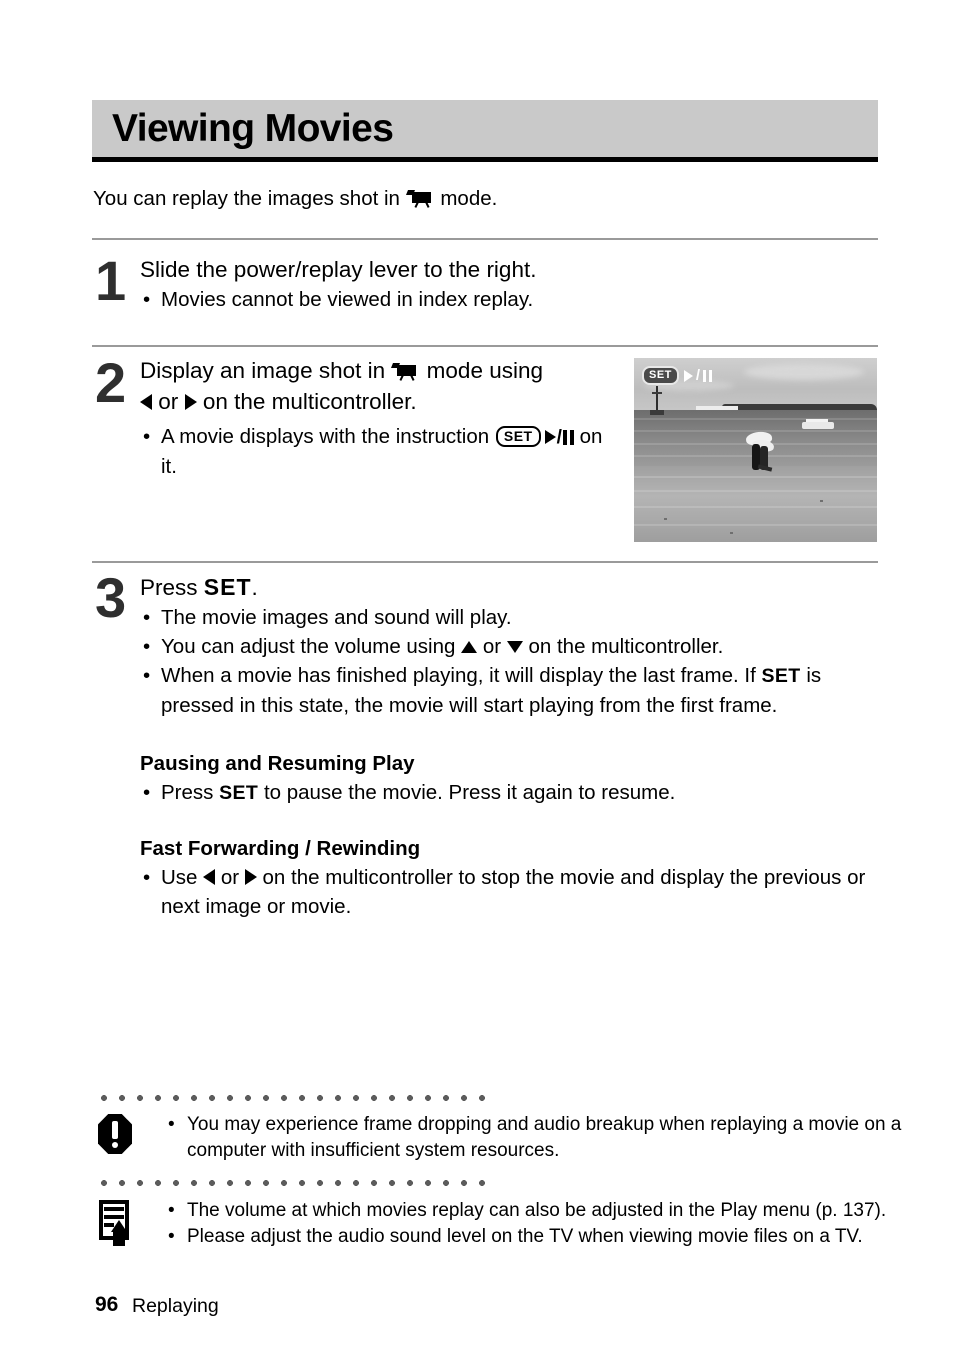 Image resolution: width=954 pixels, height=1352 pixels. Describe the element at coordinates (708, 375) in the screenshot. I see `overlay-pause-icon` at that location.